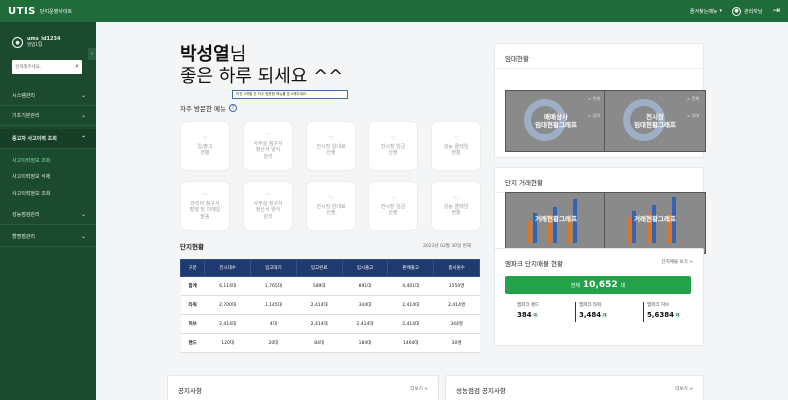  Describe the element at coordinates (600, 285) in the screenshot. I see `total-value: 10,652` at that location.